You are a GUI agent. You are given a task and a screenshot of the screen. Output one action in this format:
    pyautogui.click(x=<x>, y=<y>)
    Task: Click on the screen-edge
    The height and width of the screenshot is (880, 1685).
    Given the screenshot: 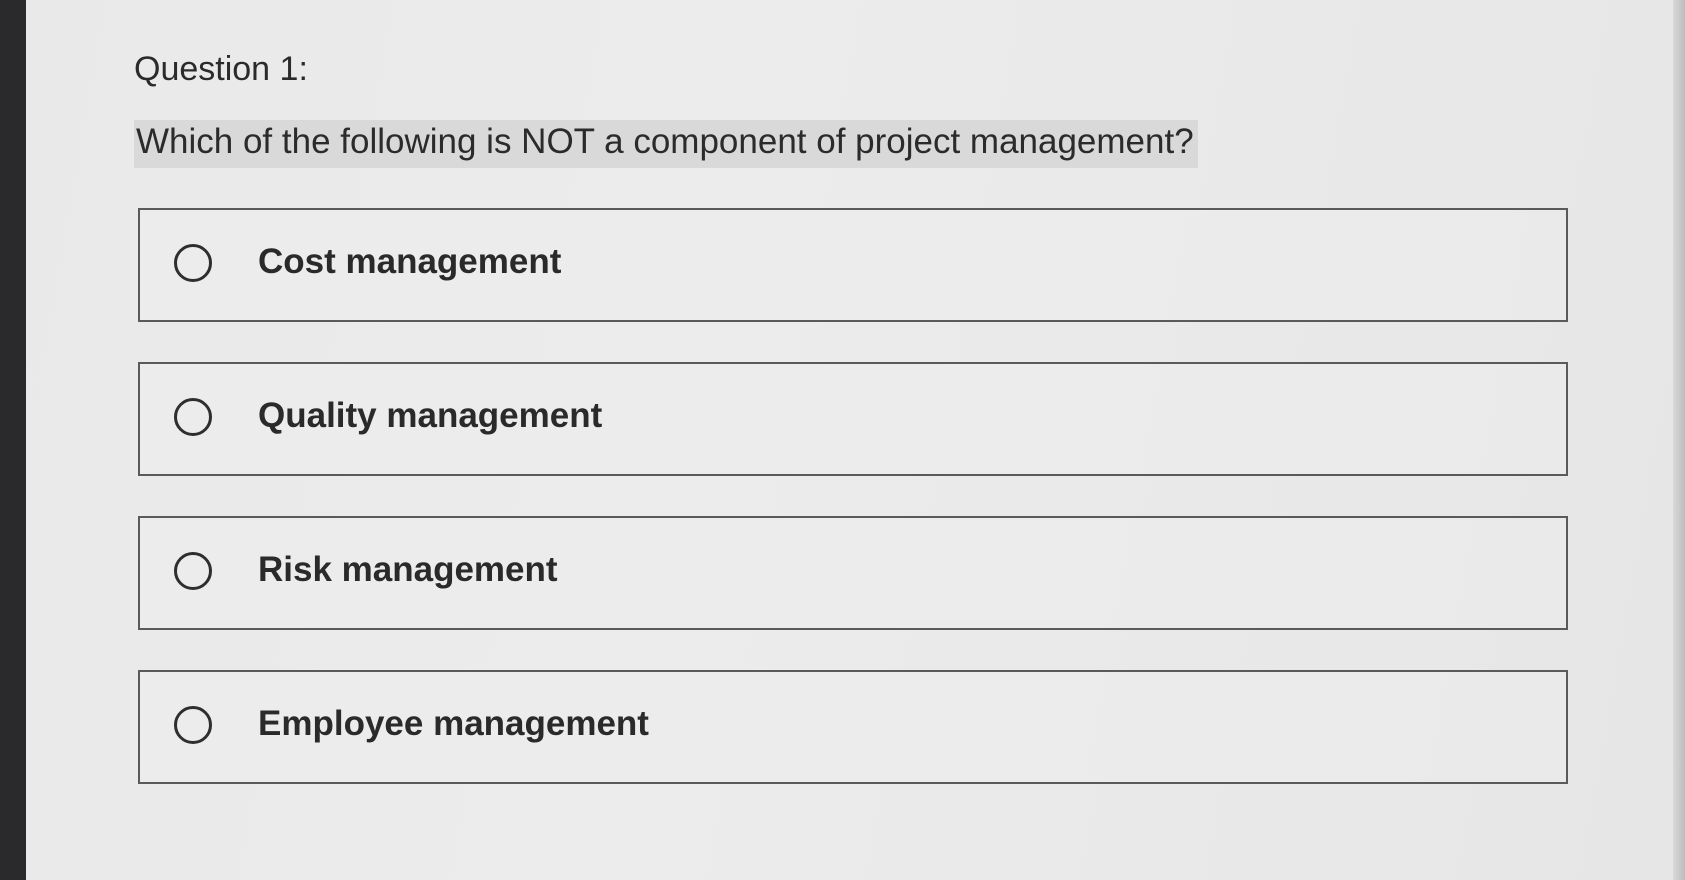 What is the action you would take?
    pyautogui.click(x=1679, y=440)
    